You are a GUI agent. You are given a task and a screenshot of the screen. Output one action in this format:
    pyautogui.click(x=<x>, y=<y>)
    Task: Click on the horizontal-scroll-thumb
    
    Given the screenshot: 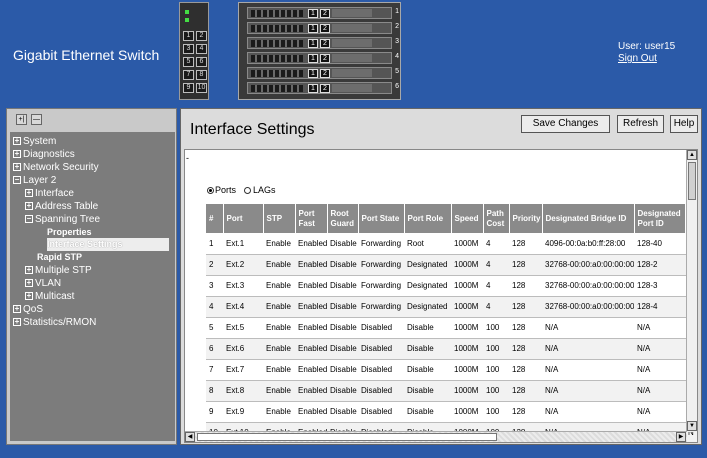 What is the action you would take?
    pyautogui.click(x=347, y=437)
    